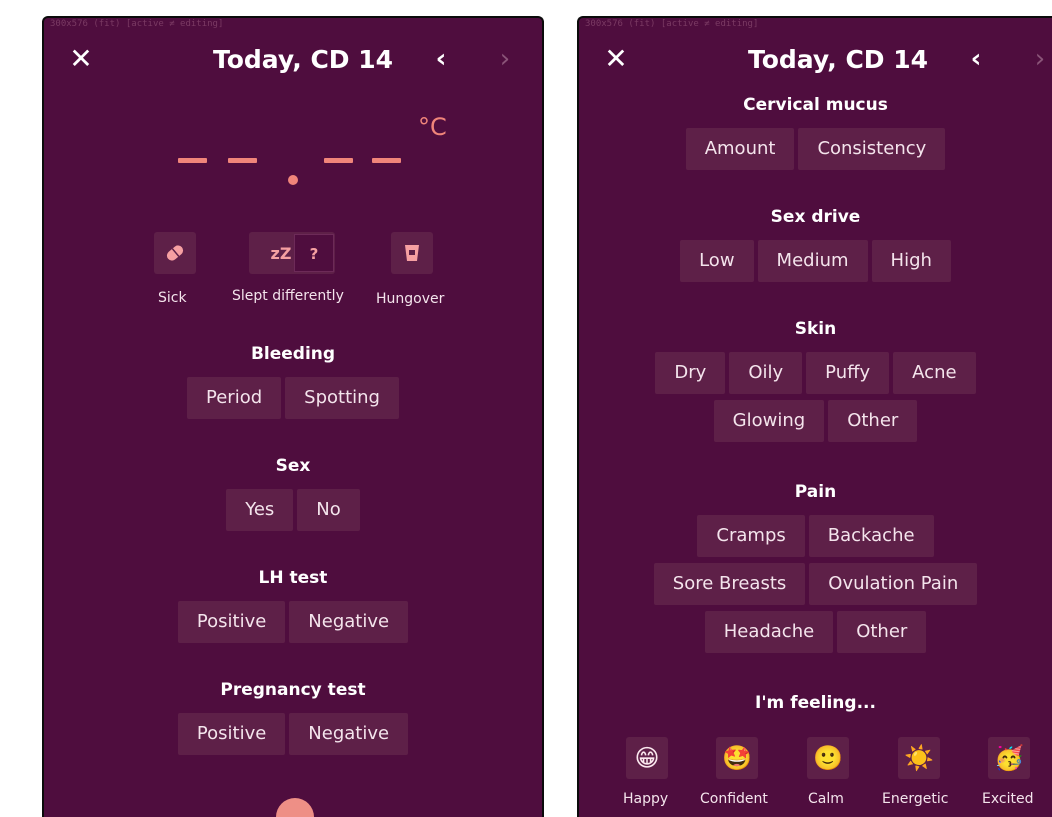 This screenshot has width=1052, height=817. I want to click on skin-option-dry: Dry, so click(690, 373).